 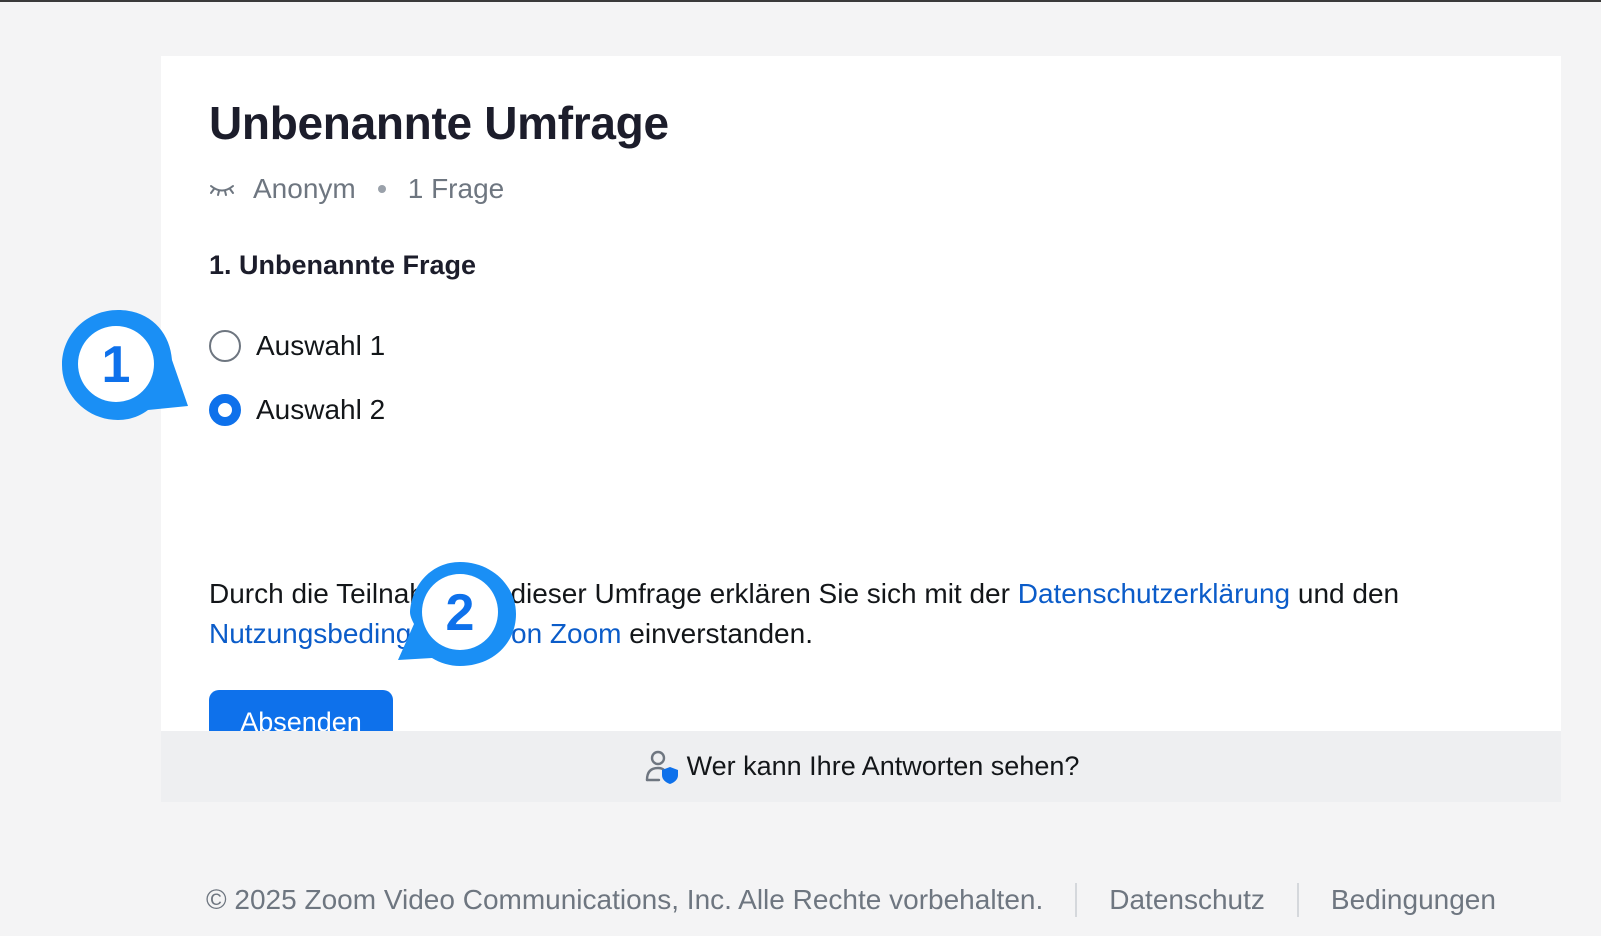 What do you see at coordinates (662, 767) in the screenshot?
I see `user-shield-icon` at bounding box center [662, 767].